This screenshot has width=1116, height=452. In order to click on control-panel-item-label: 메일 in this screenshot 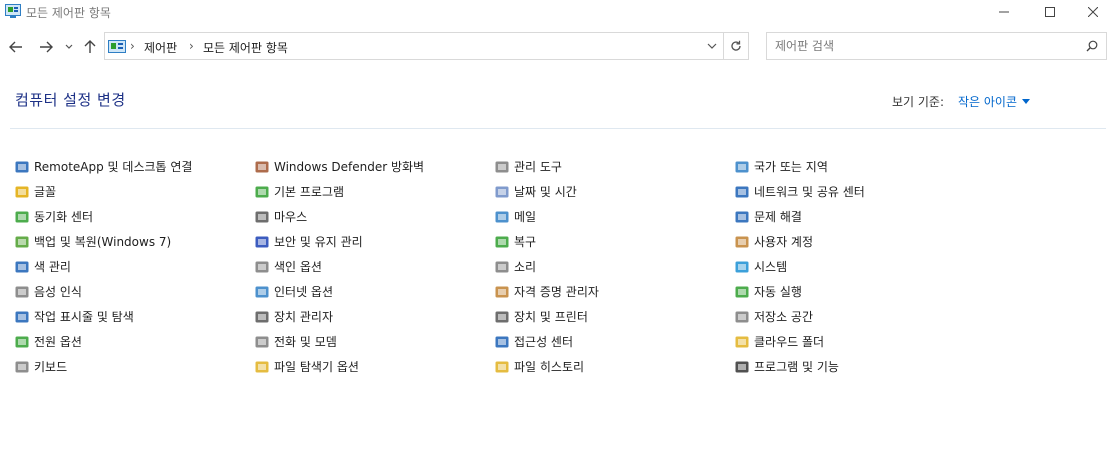, I will do `click(525, 217)`.